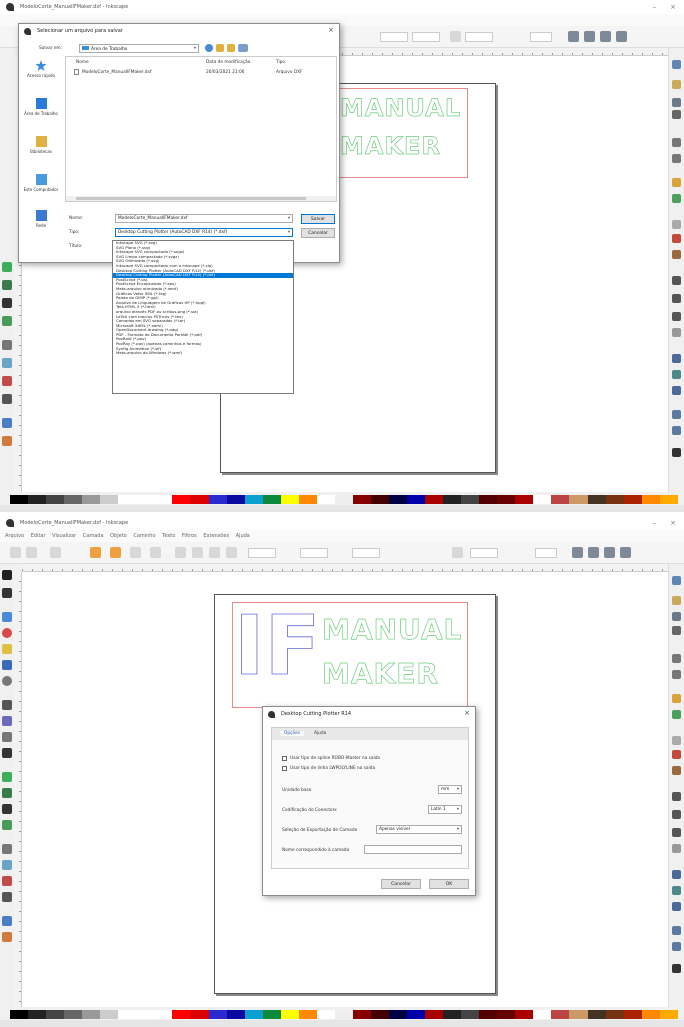  I want to click on import-icon, so click(676, 142).